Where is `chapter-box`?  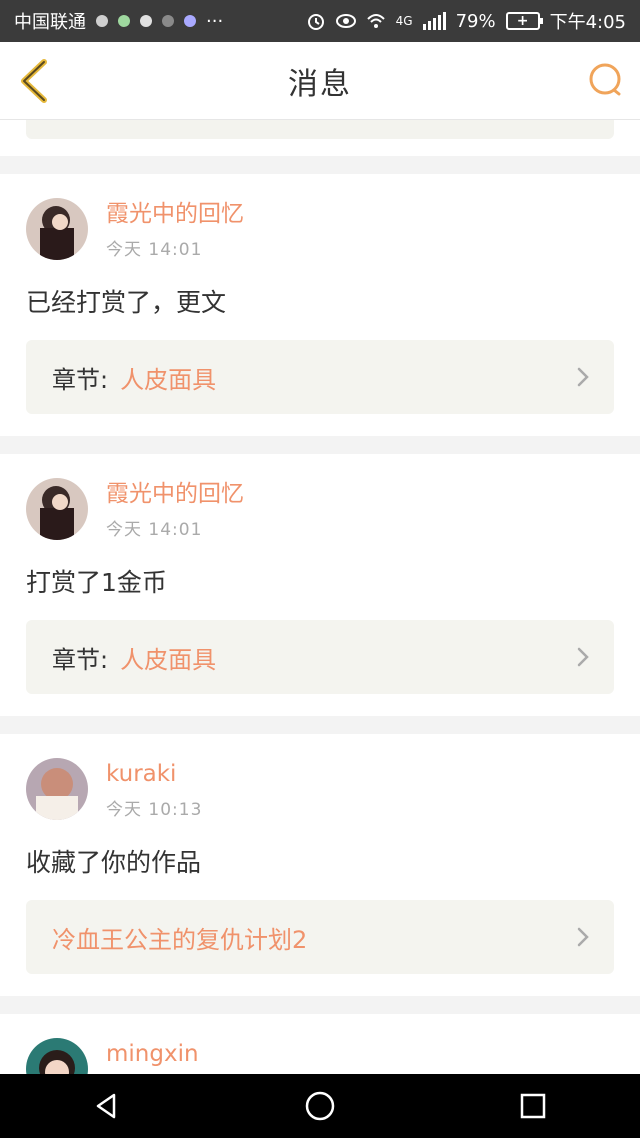 chapter-box is located at coordinates (320, 129).